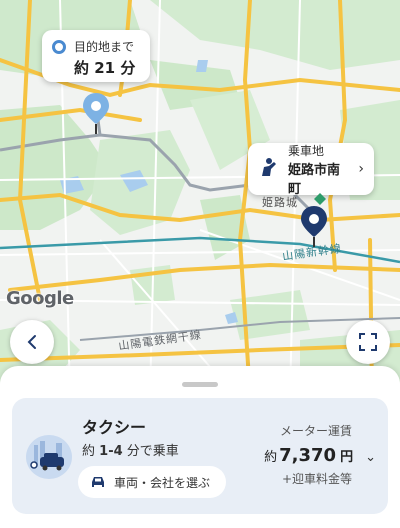 This screenshot has width=400, height=528. What do you see at coordinates (316, 479) in the screenshot?
I see `extra-fee-label: +迎車料金等` at bounding box center [316, 479].